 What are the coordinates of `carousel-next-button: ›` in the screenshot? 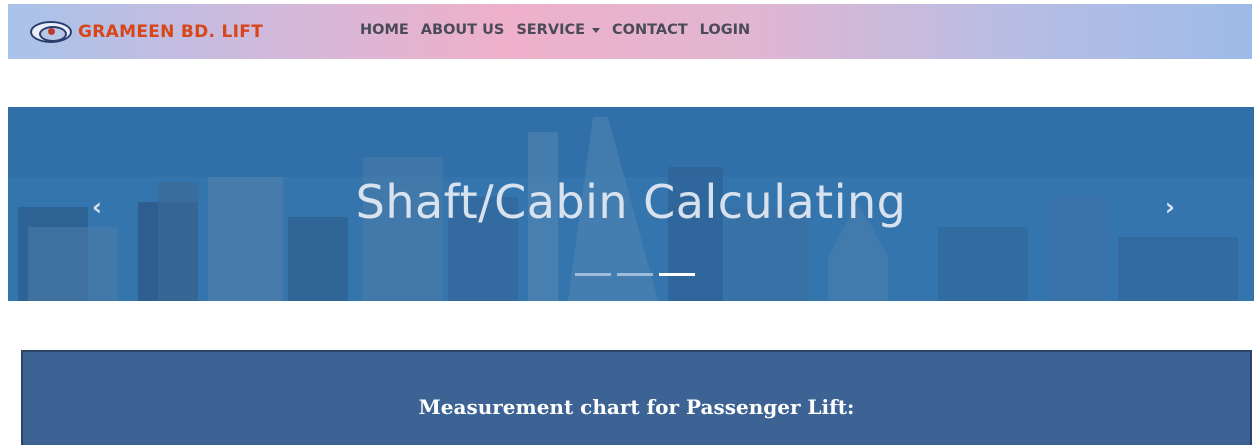 It's located at (1170, 207).